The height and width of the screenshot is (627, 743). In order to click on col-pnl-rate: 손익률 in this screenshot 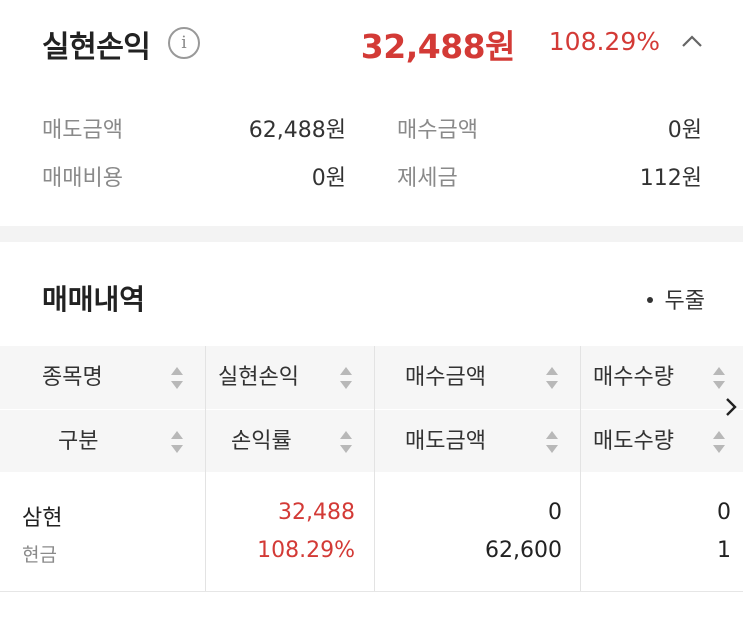, I will do `click(261, 441)`.